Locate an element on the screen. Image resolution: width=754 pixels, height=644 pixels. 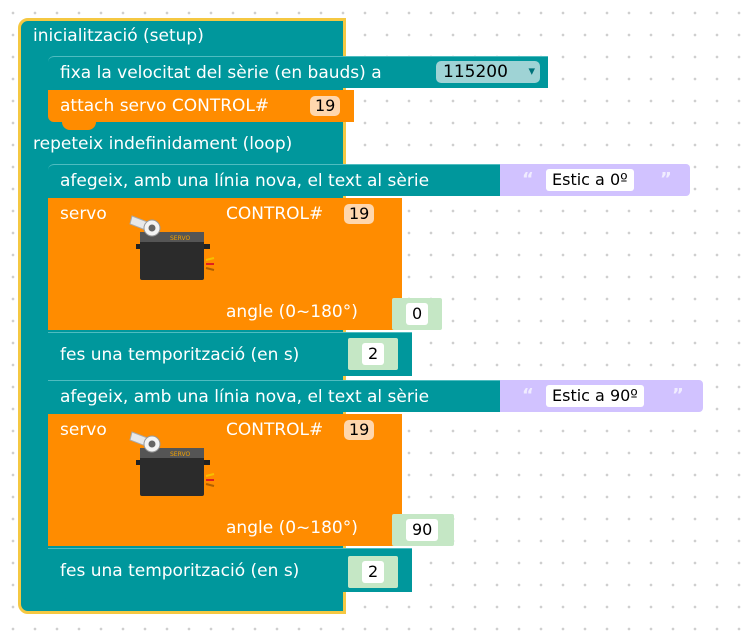
servo-angle-label-1: angle (0~180°) is located at coordinates (292, 312).